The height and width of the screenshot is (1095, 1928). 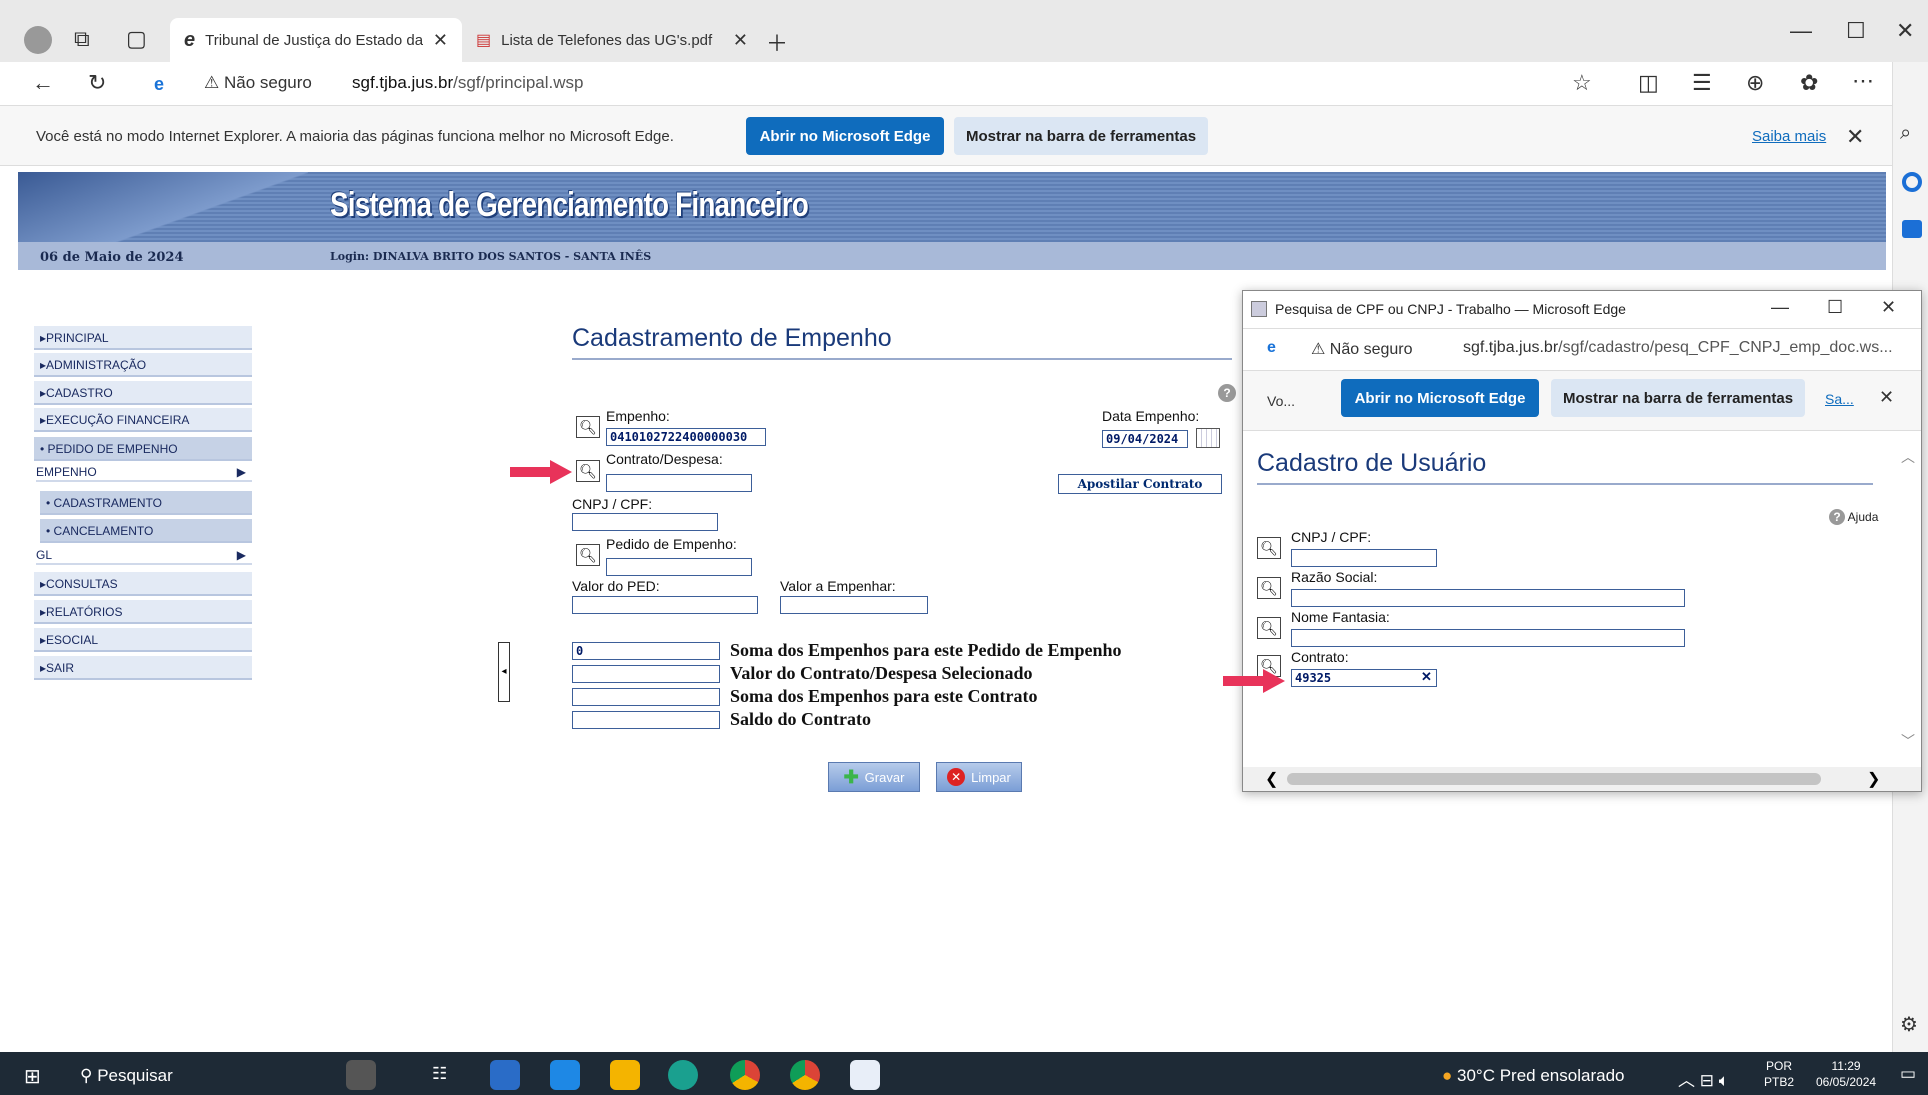 I want to click on popup-close-icon: ✕, so click(x=1888, y=307).